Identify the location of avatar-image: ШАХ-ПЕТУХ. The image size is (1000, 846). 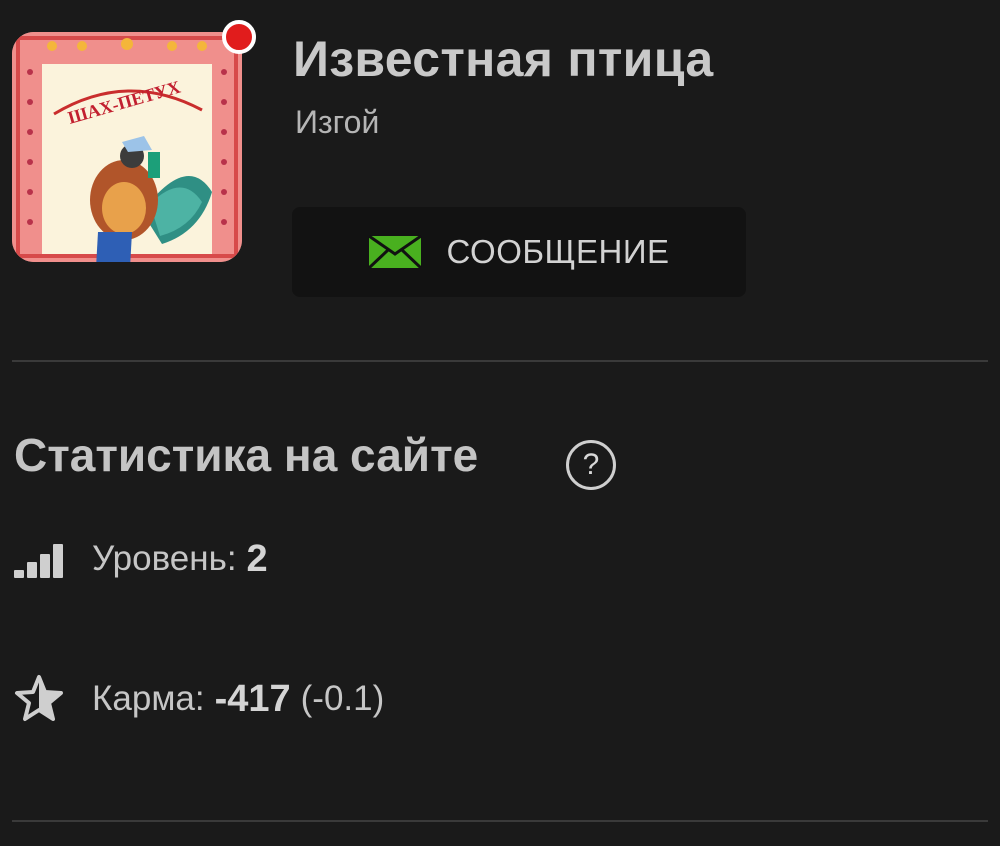
(127, 147).